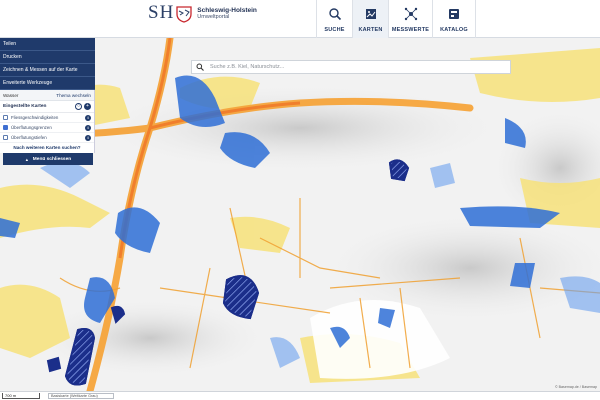 This screenshot has height=400, width=600. I want to click on close-menu-button: ▲ Menü schliessen, so click(48, 159).